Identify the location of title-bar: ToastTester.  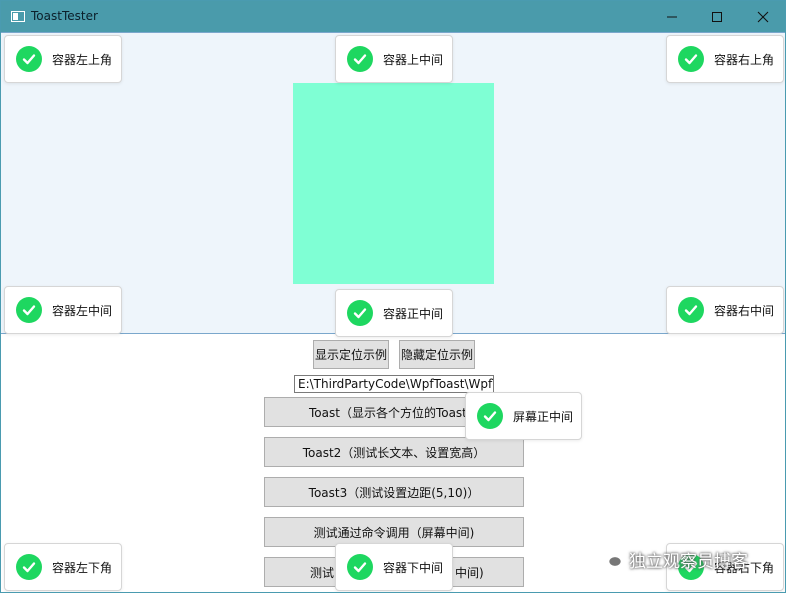
(393, 16).